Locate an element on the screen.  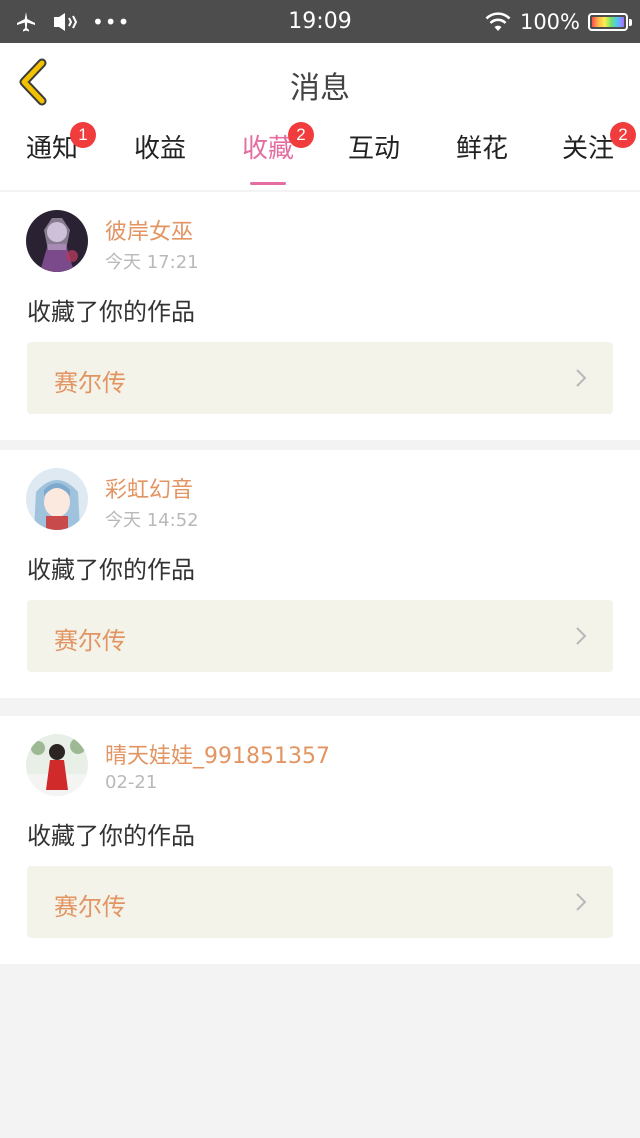
unread-badge: 1 is located at coordinates (83, 135).